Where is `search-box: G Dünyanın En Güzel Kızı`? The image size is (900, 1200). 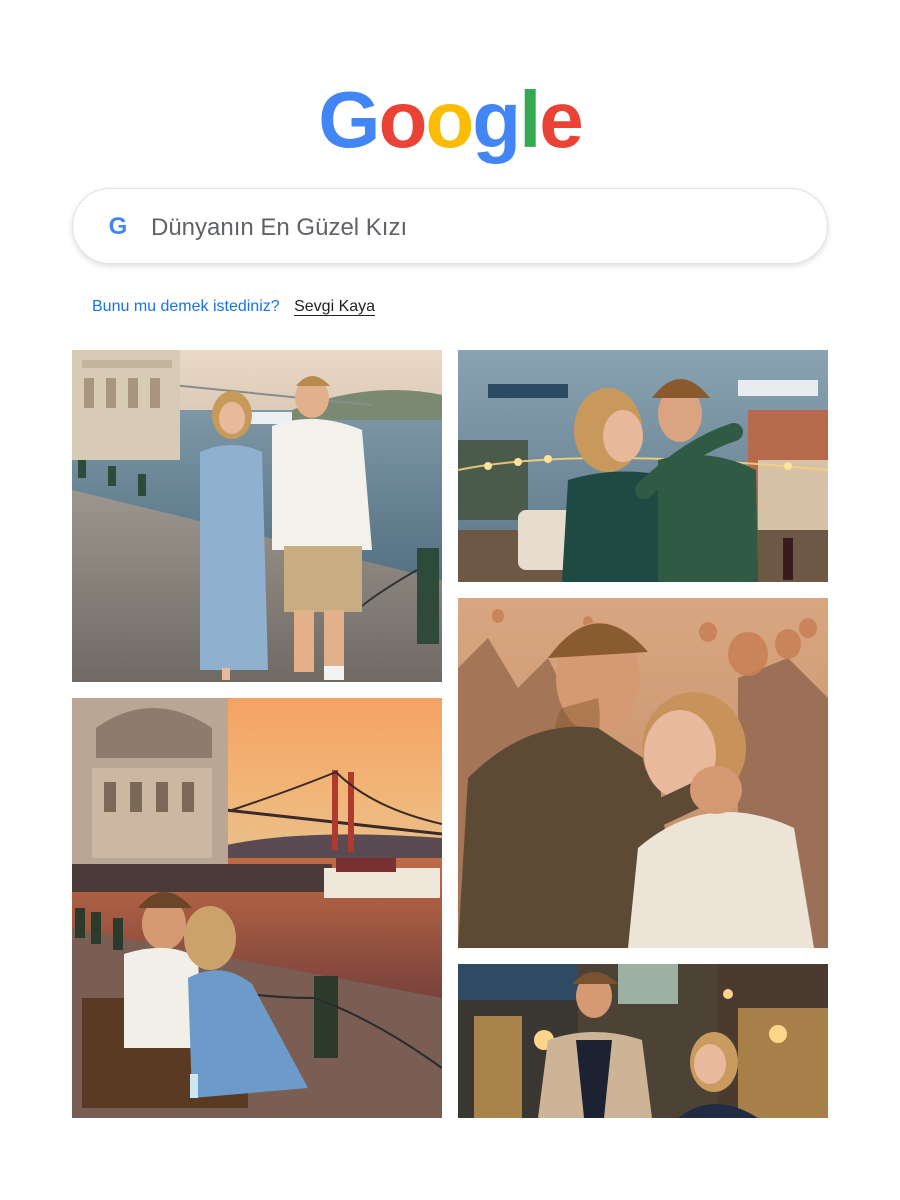
search-box: G Dünyanın En Güzel Kızı is located at coordinates (450, 226).